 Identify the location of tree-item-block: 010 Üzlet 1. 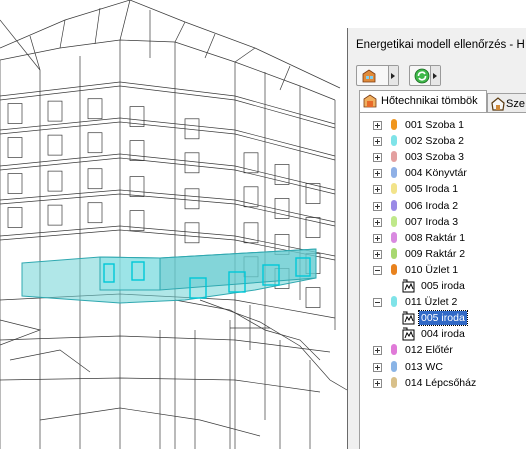
(448, 270).